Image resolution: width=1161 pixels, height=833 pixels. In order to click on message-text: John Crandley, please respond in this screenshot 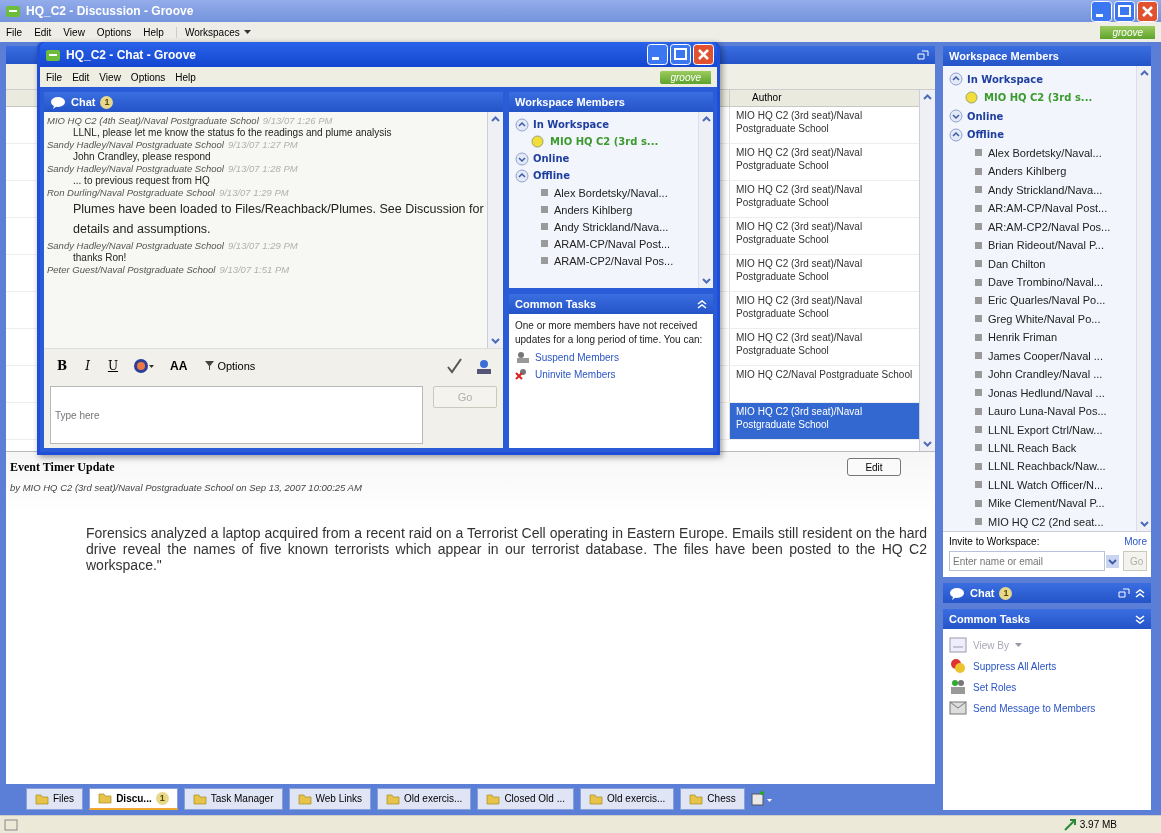, I will do `click(142, 156)`.